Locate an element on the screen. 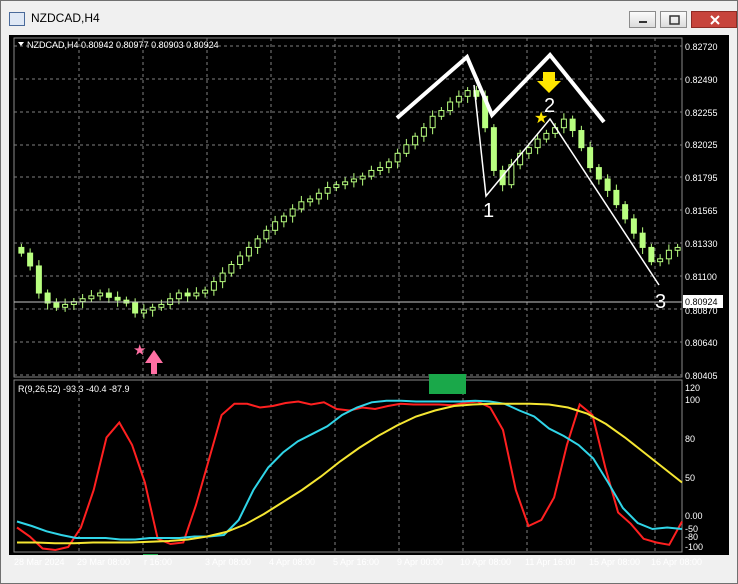 The height and width of the screenshot is (584, 738). time-label-9: 11 Apr 16:00 is located at coordinates (550, 562).